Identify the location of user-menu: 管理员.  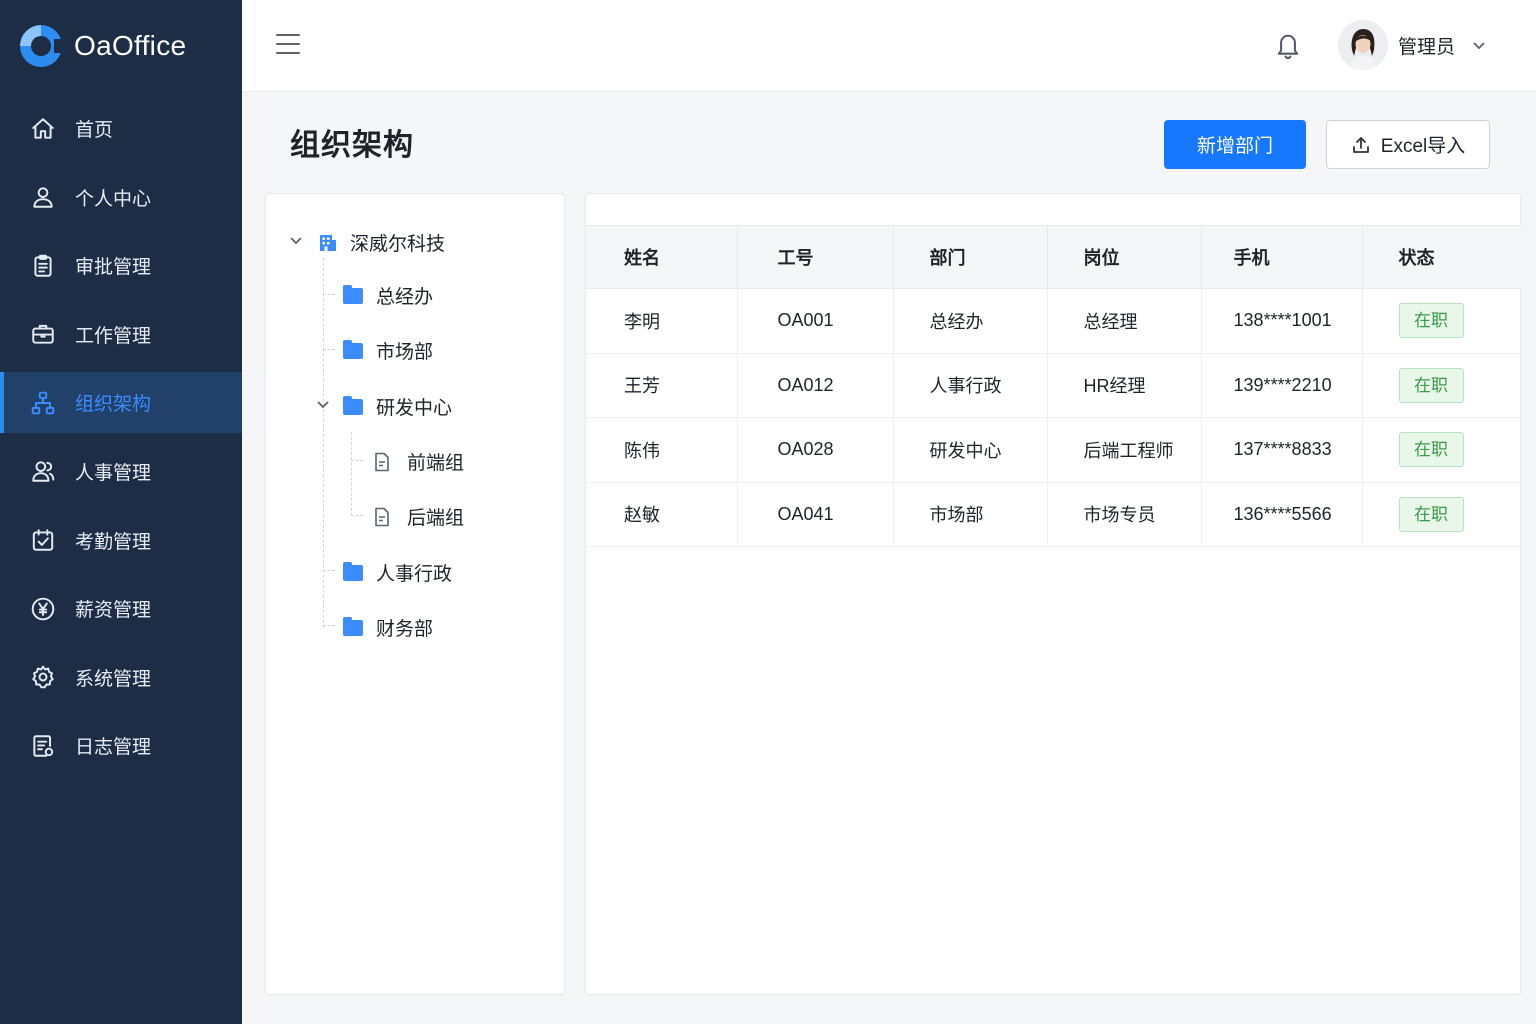
(1412, 45).